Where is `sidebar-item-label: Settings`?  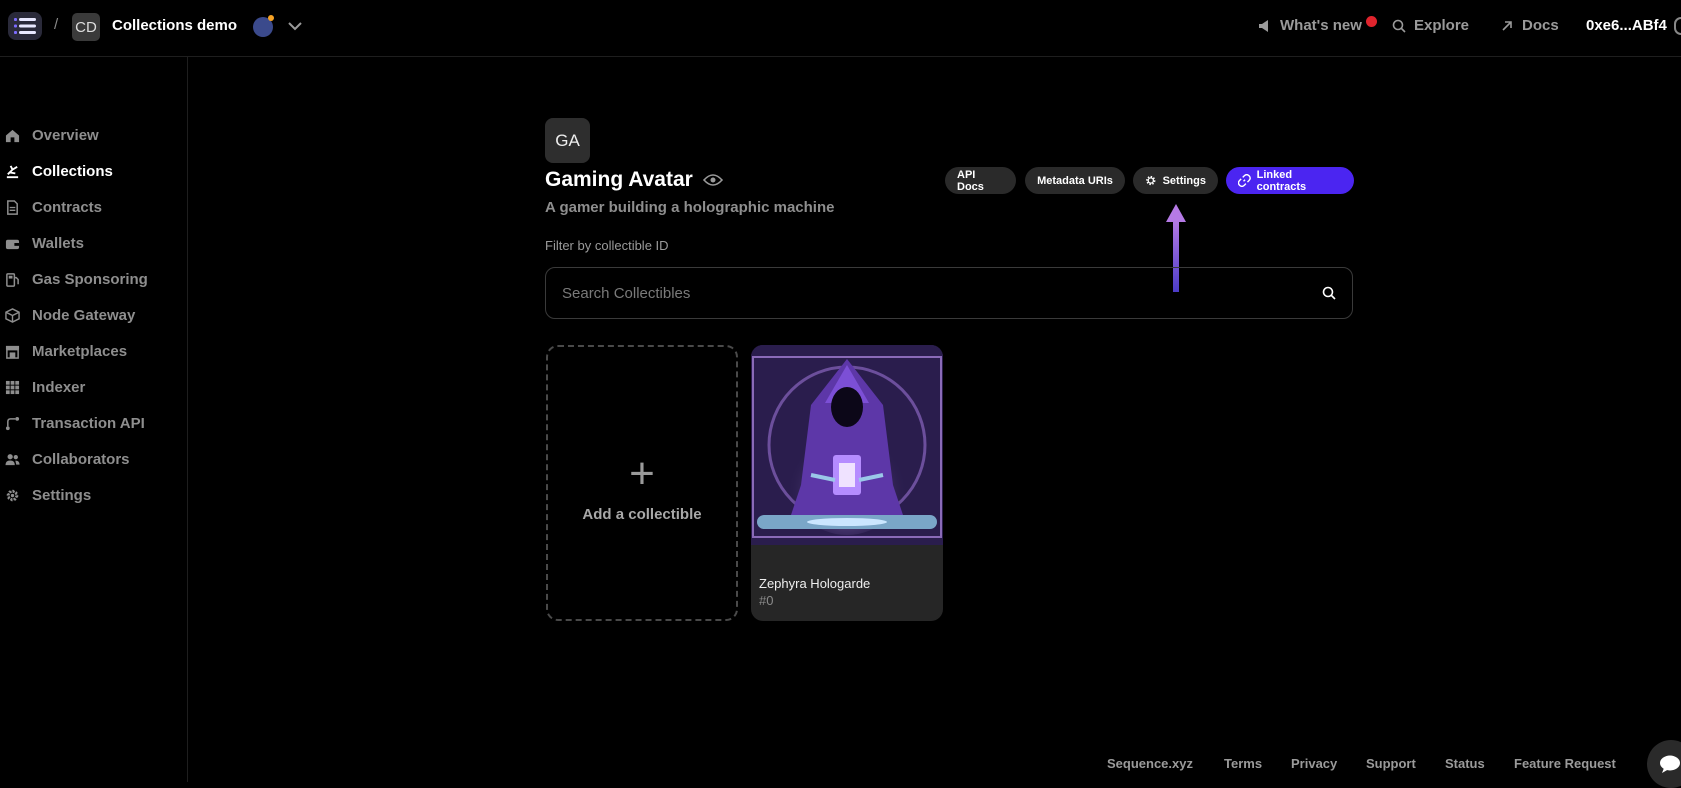
sidebar-item-label: Settings is located at coordinates (62, 495).